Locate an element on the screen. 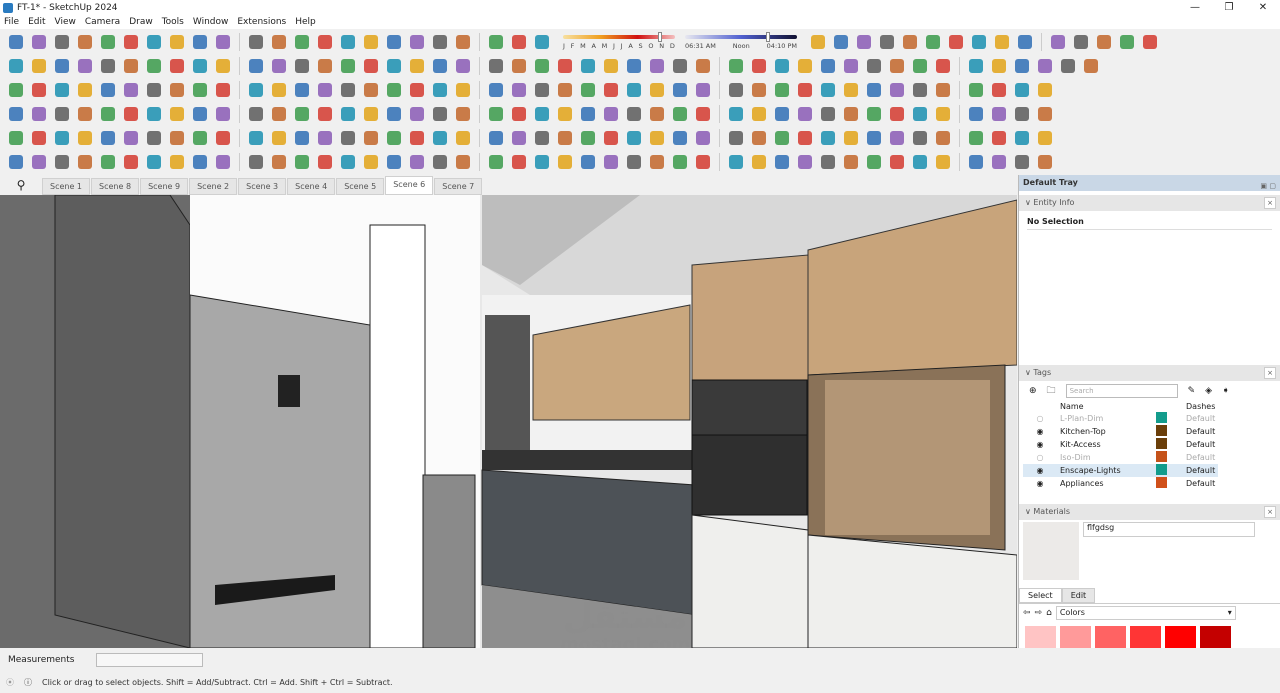  minimize-button: — is located at coordinates (1195, 7).